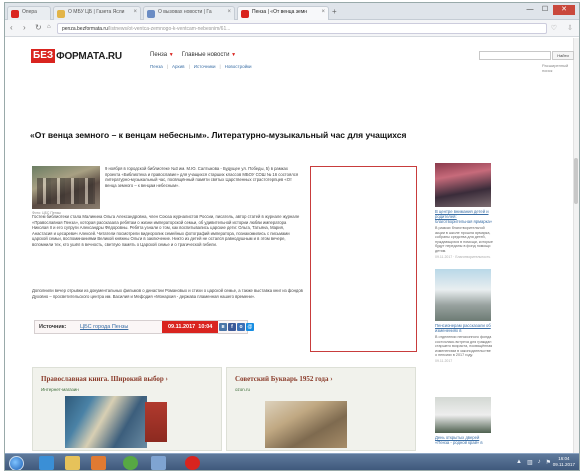  Describe the element at coordinates (280, 12) in the screenshot. I see `tab-label: Пенза | «От венца земн` at that location.